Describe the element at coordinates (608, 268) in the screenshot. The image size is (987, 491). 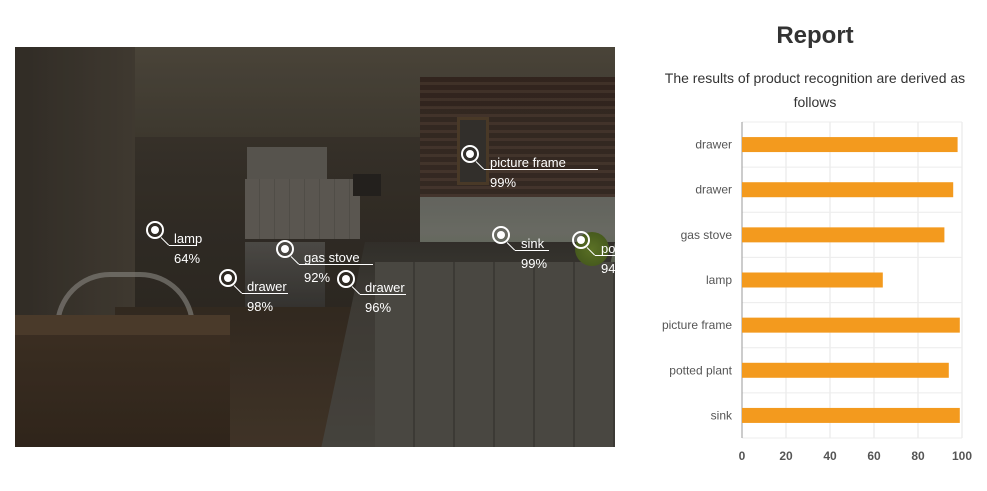
I see `detection-confidence: 94` at that location.